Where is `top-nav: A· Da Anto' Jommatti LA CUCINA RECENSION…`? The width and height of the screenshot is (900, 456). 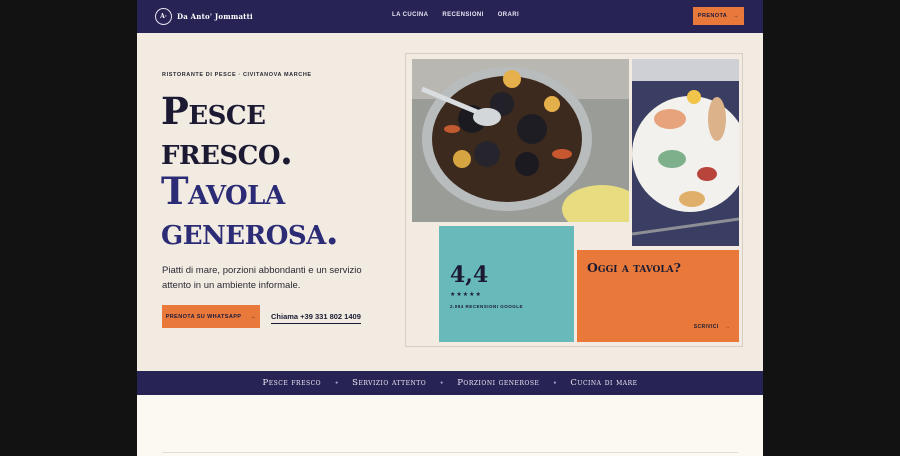 top-nav: A· Da Anto' Jommatti LA CUCINA RECENSION… is located at coordinates (450, 16).